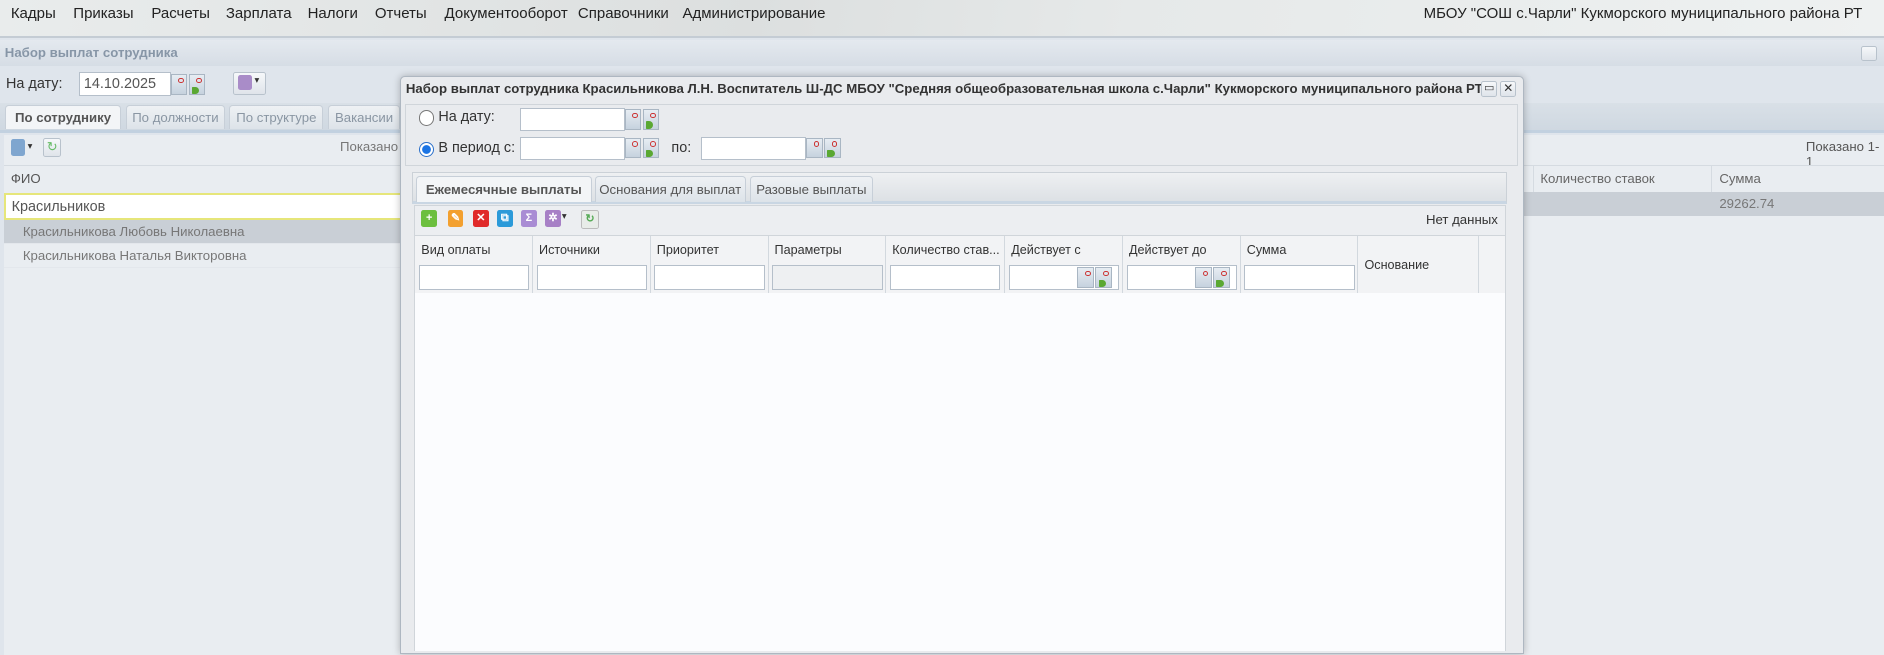  I want to click on sum-value: 29262.74, so click(1747, 203).